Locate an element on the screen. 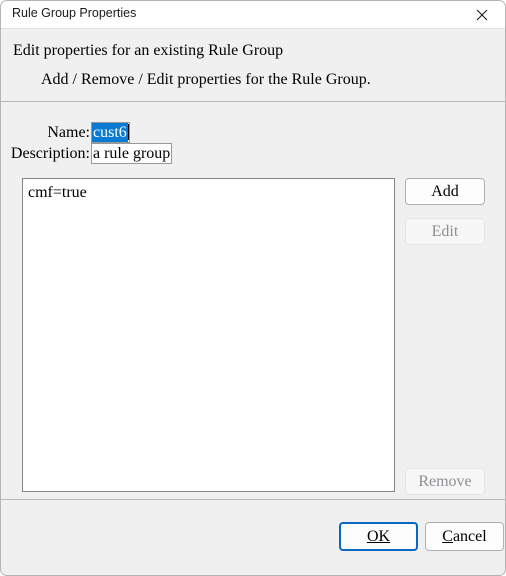 The image size is (506, 576). window-title: Rule Group Properties is located at coordinates (74, 13).